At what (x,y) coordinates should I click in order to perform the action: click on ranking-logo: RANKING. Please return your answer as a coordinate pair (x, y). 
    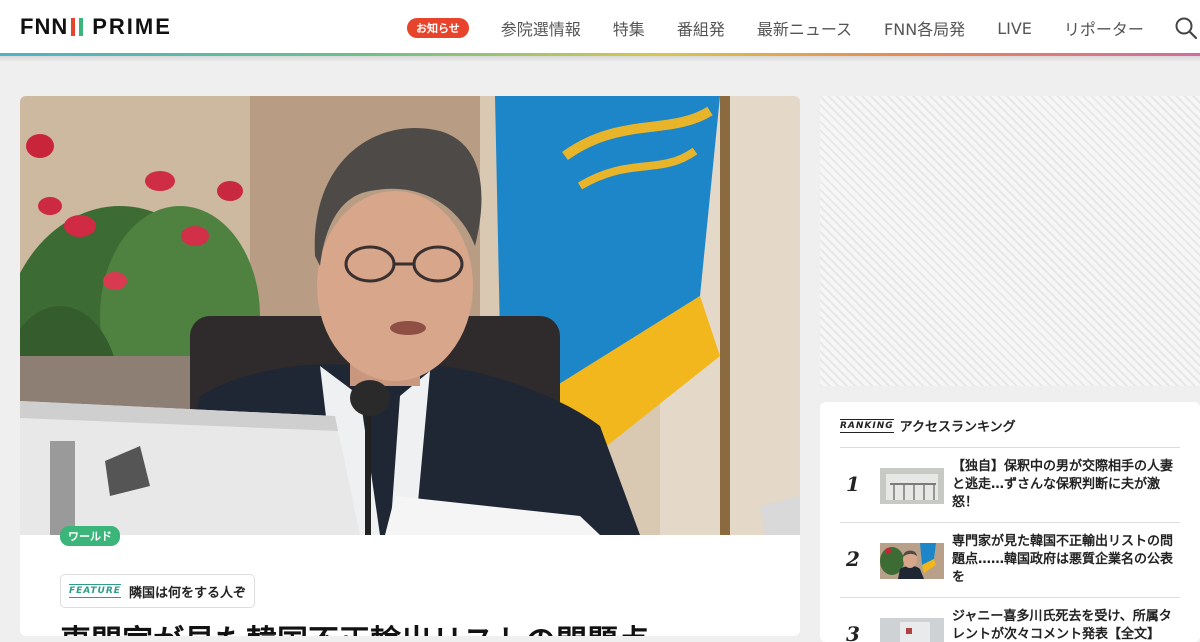
    Looking at the image, I should click on (867, 425).